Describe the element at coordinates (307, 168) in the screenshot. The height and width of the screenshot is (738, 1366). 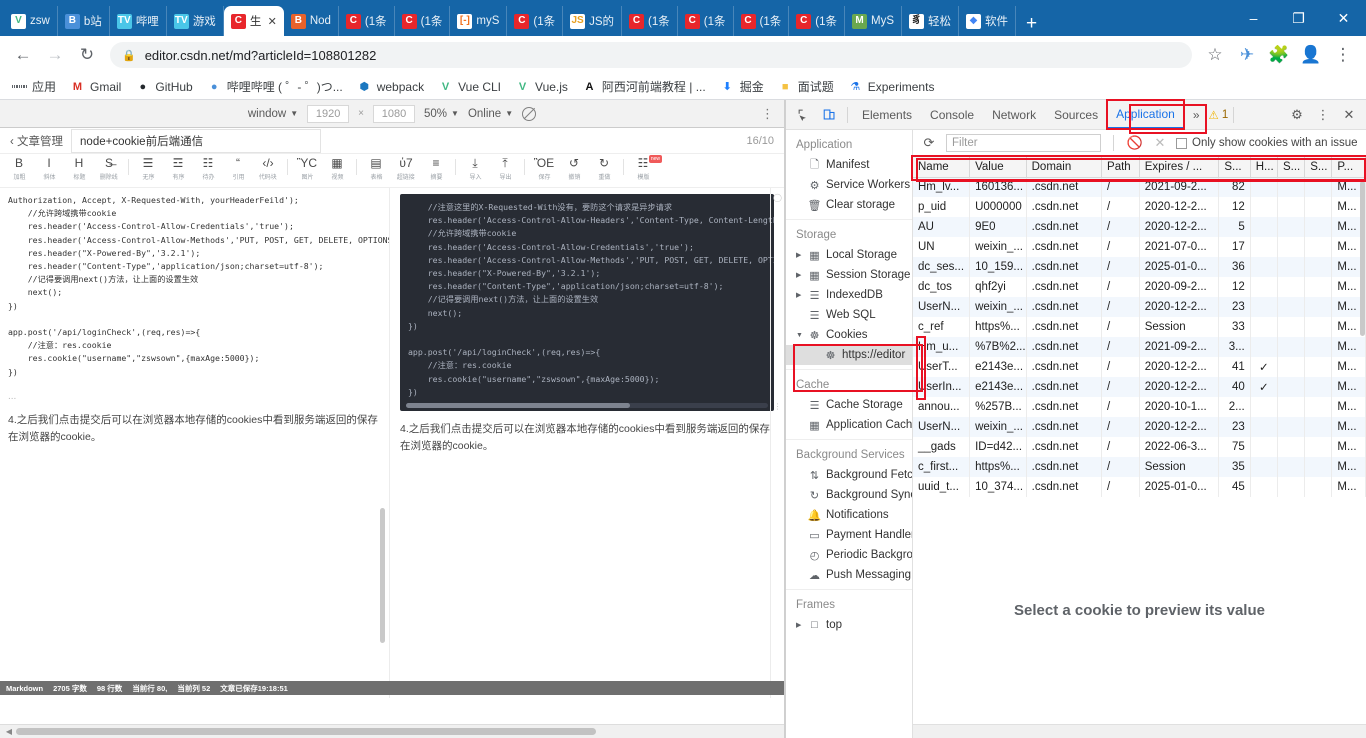
I see `md-toolbar-button: ὛC 图片` at that location.